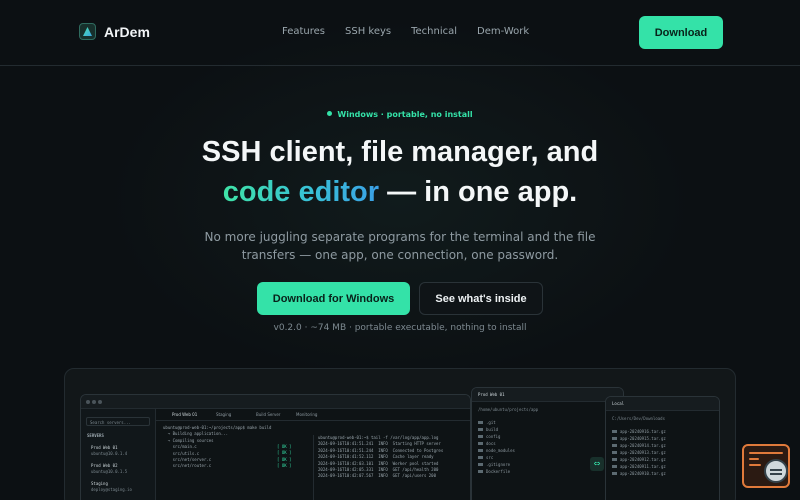 The height and width of the screenshot is (500, 800). Describe the element at coordinates (275, 402) in the screenshot. I see `terminal-window-titlebar` at that location.